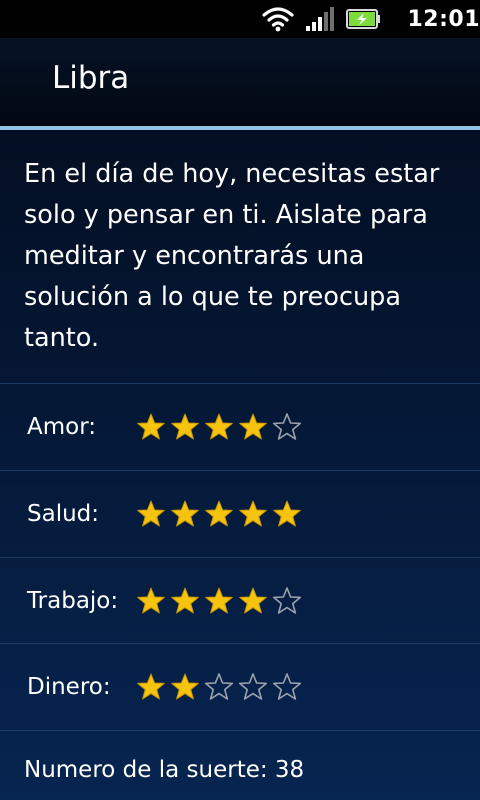 This screenshot has height=800, width=480. I want to click on rating-label: Dinero:, so click(69, 687).